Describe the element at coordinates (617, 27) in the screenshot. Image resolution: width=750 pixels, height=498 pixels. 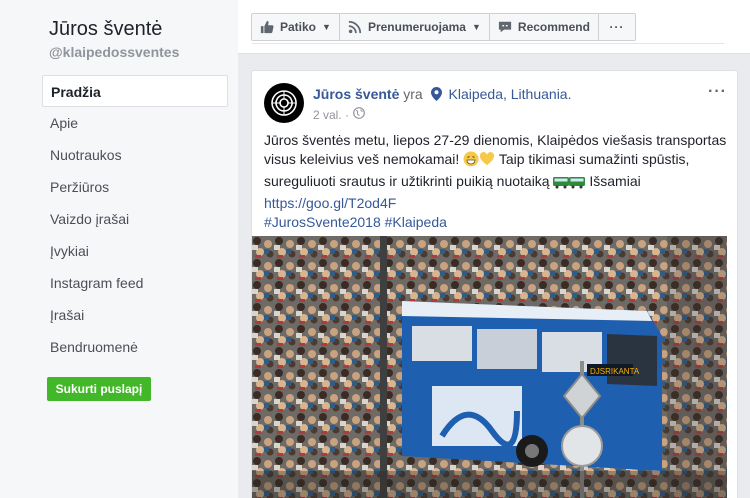
I see `more-options-button: ···` at that location.